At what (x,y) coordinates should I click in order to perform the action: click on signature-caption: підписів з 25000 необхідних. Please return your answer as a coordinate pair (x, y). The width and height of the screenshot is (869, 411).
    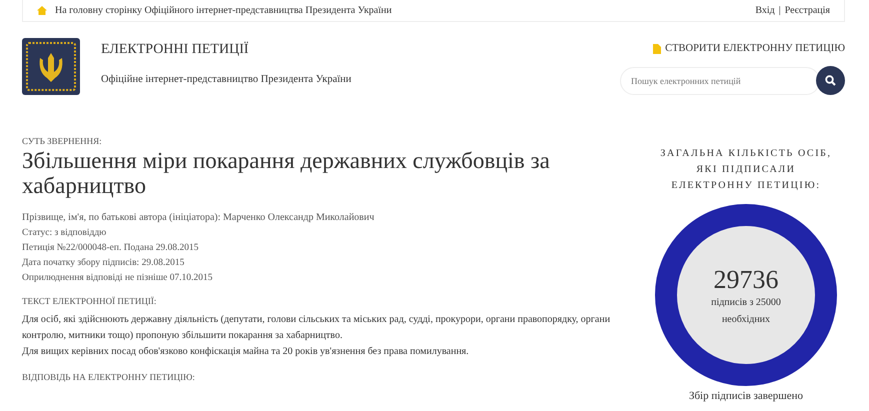
    Looking at the image, I should click on (746, 311).